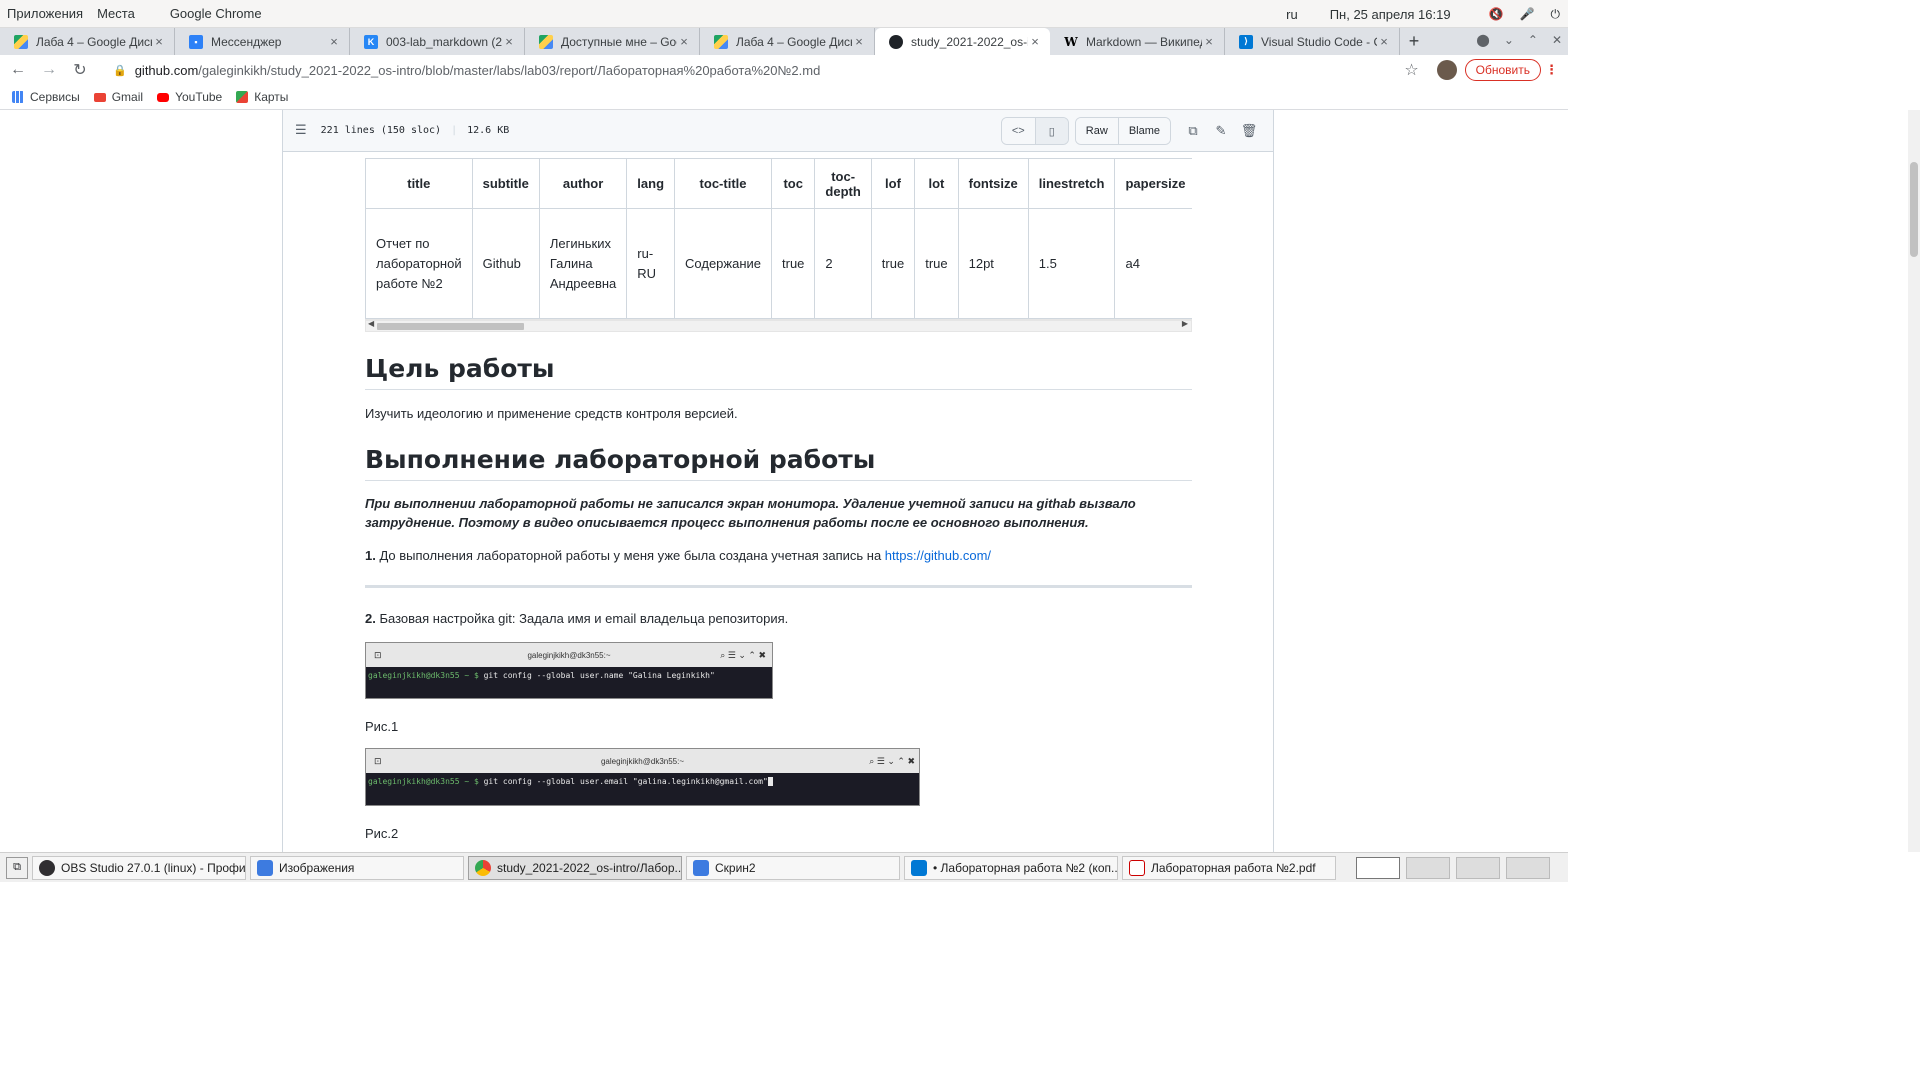 This screenshot has width=1920, height=1080. I want to click on tab-title: Visual Studio Code - Code, so click(1319, 41).